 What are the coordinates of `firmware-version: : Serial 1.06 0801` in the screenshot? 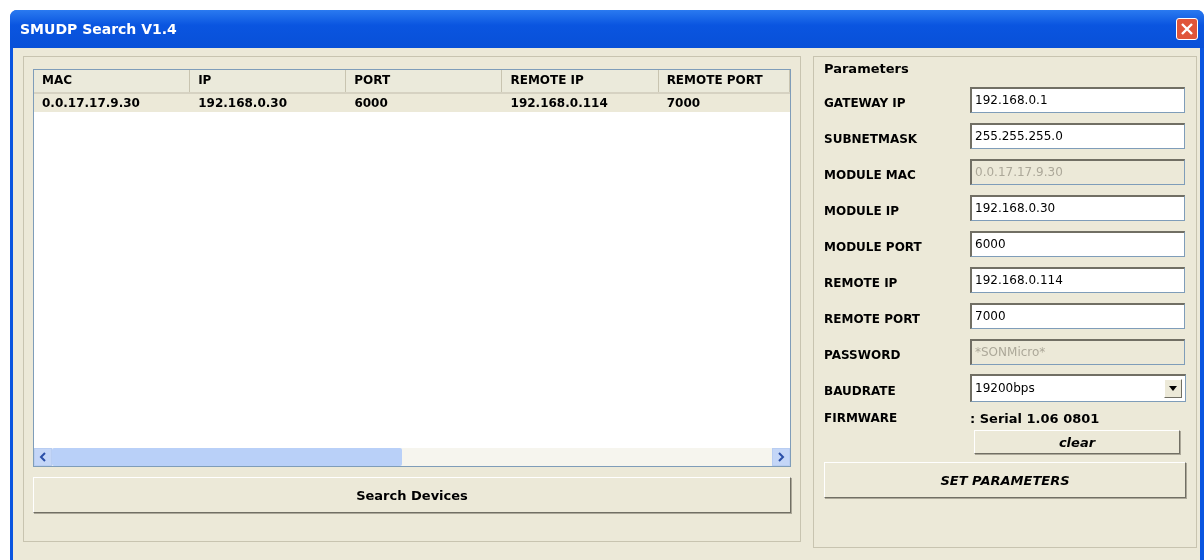 It's located at (1035, 418).